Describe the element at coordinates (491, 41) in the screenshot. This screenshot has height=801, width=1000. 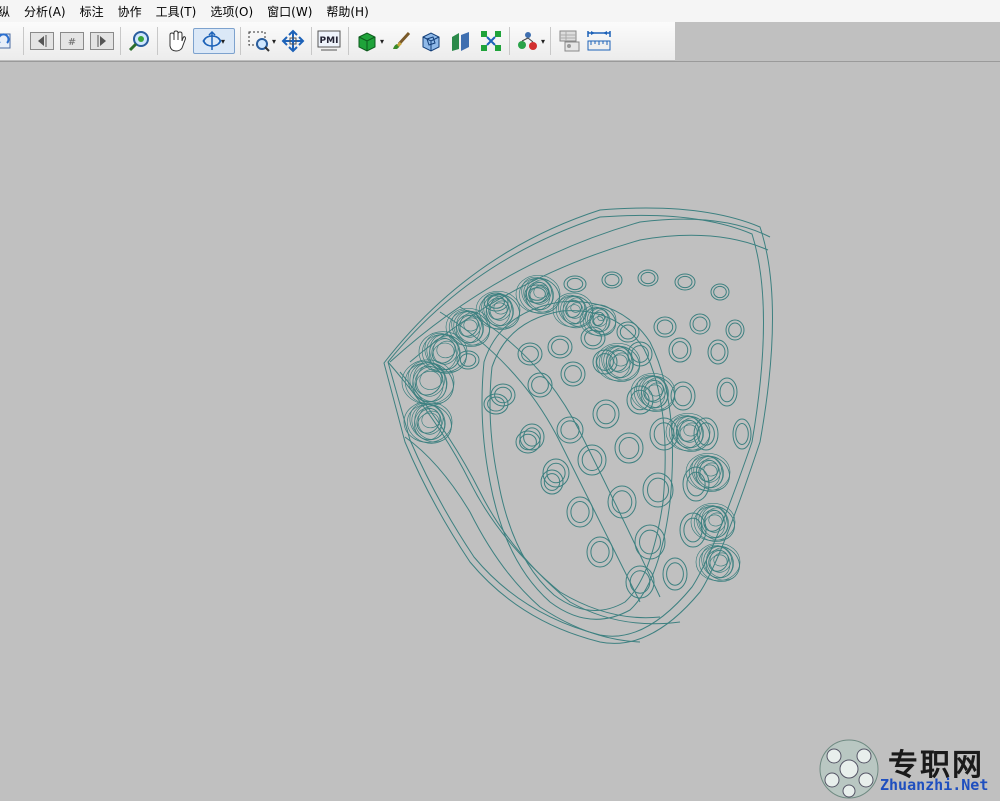
I see `explode-icon` at that location.